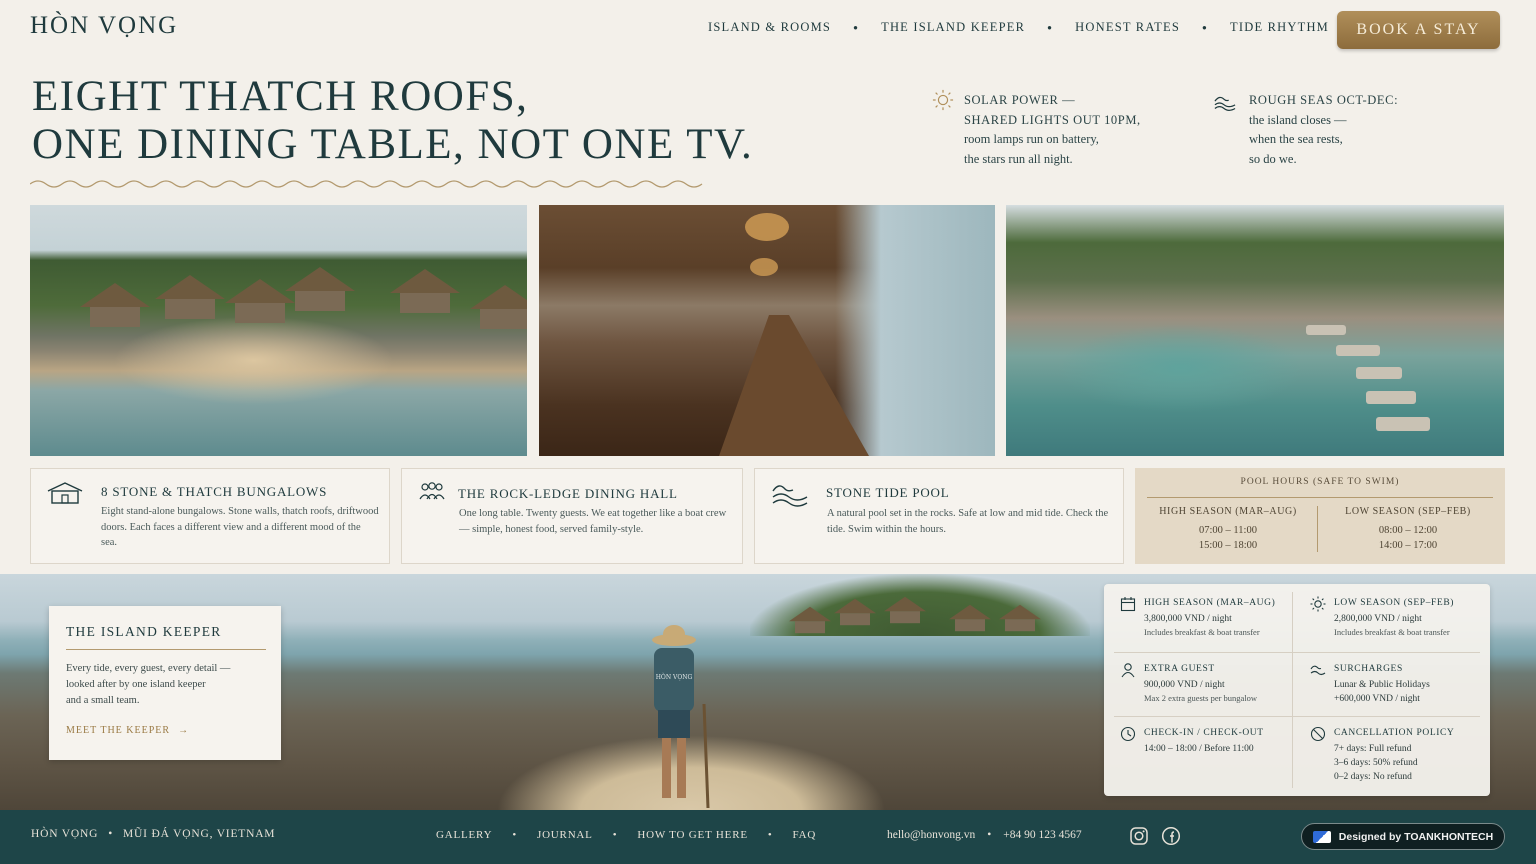 The width and height of the screenshot is (1536, 864). What do you see at coordinates (1408, 530) in the screenshot?
I see `pool-low-slot1: 08:00 – 12:00` at bounding box center [1408, 530].